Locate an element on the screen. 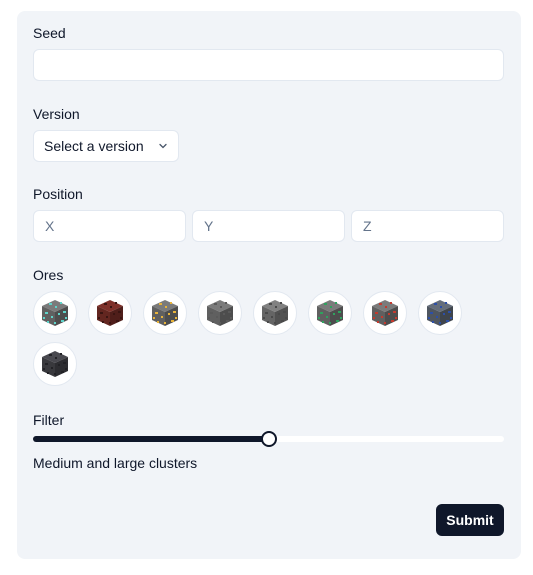 The image size is (533, 575). filter-slider is located at coordinates (268, 439).